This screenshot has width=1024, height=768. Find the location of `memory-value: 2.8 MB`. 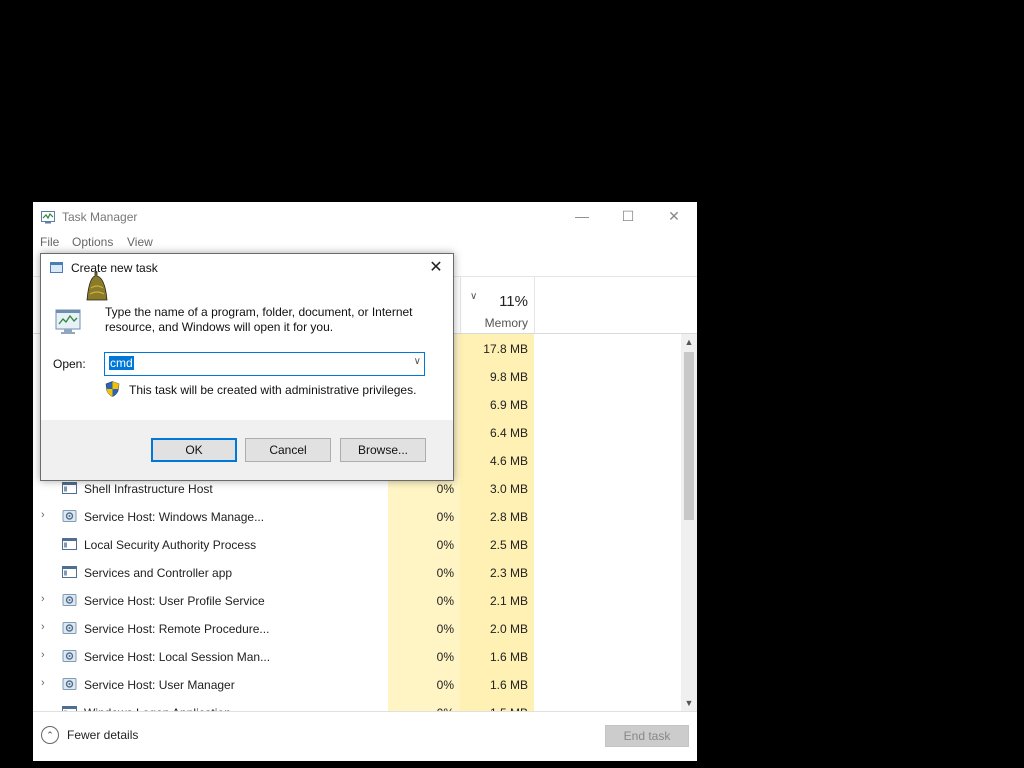

memory-value: 2.8 MB is located at coordinates (508, 517).